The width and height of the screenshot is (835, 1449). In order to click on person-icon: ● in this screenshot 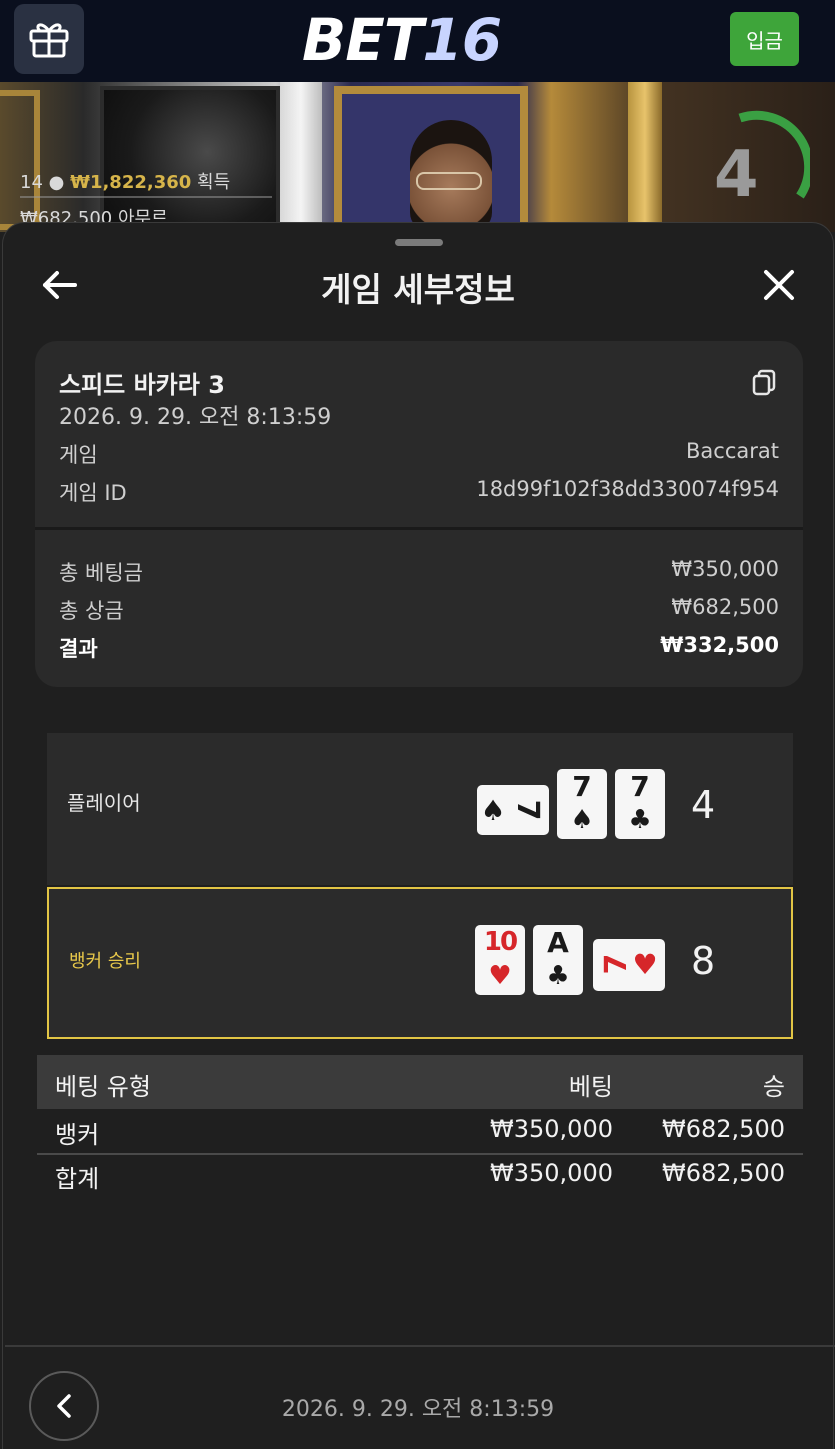, I will do `click(56, 182)`.